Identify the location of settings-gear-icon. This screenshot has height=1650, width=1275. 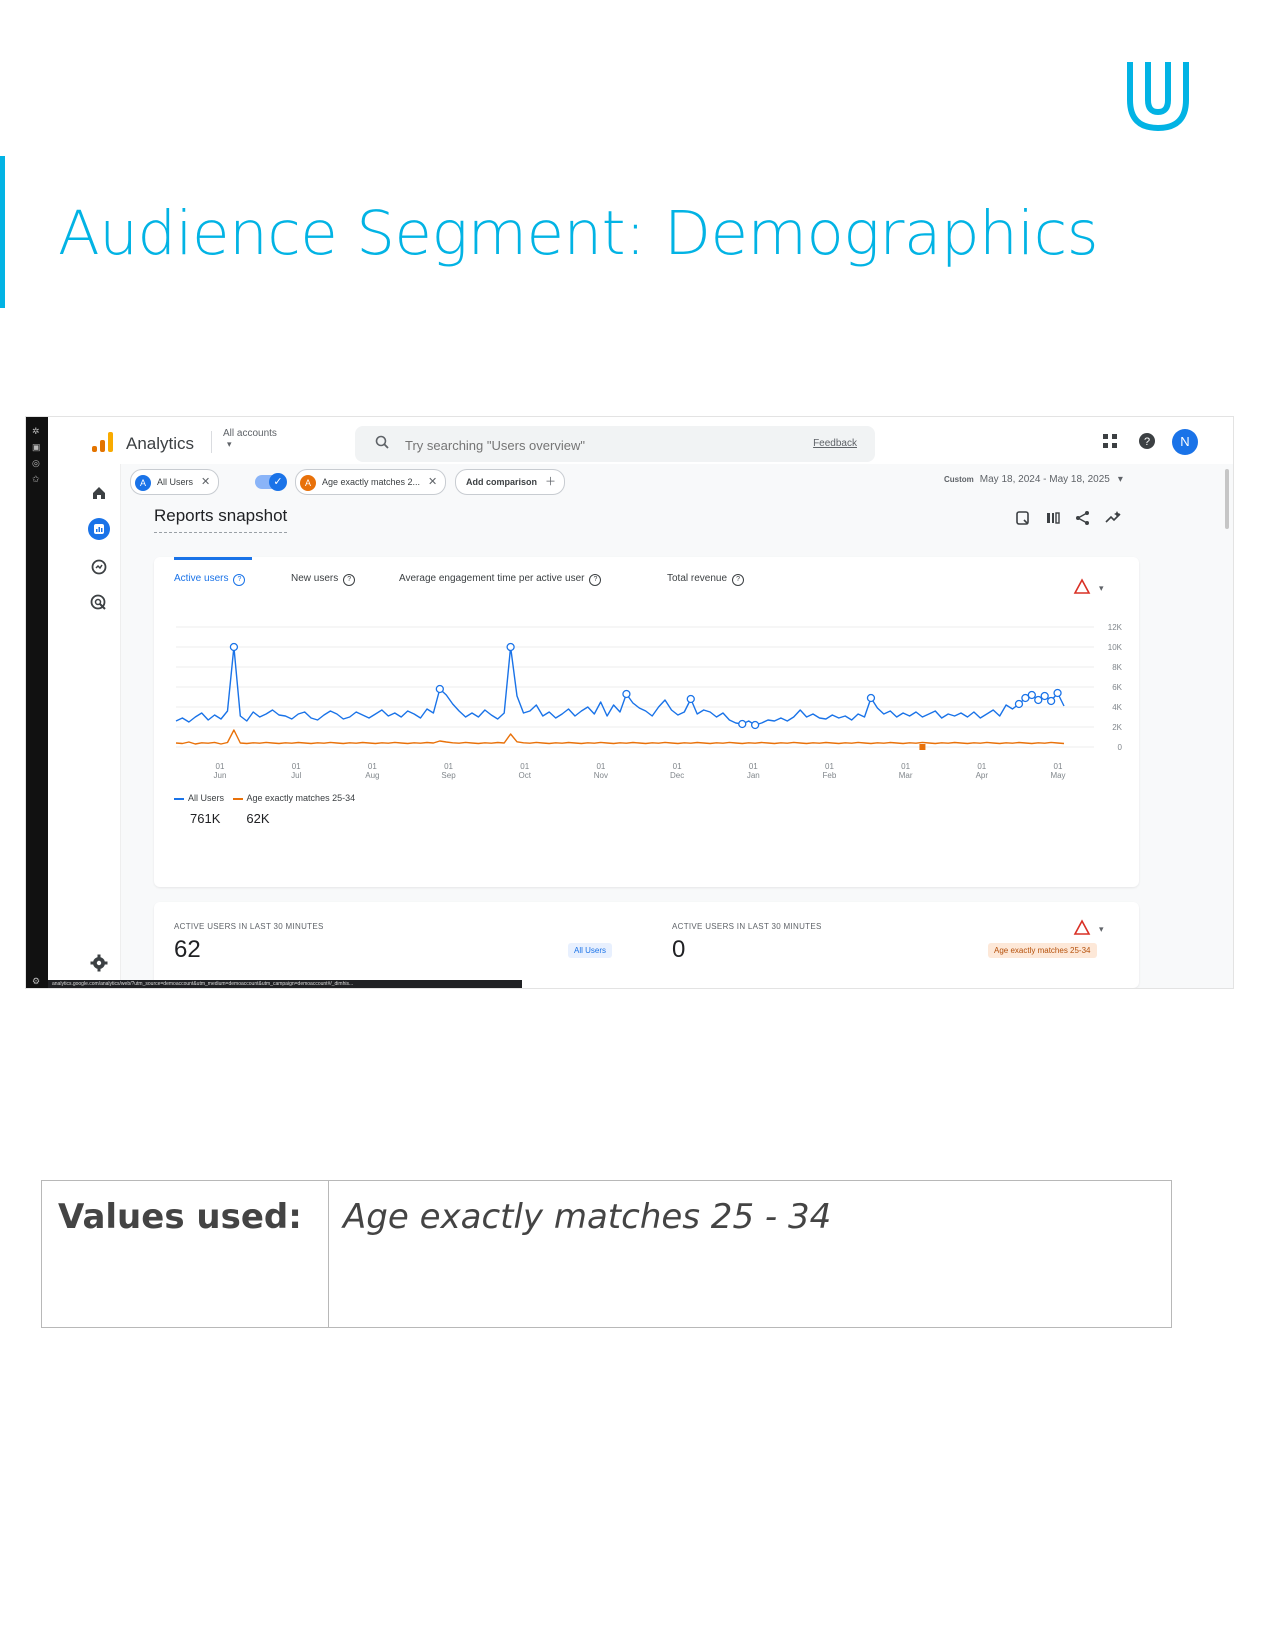
(99, 963).